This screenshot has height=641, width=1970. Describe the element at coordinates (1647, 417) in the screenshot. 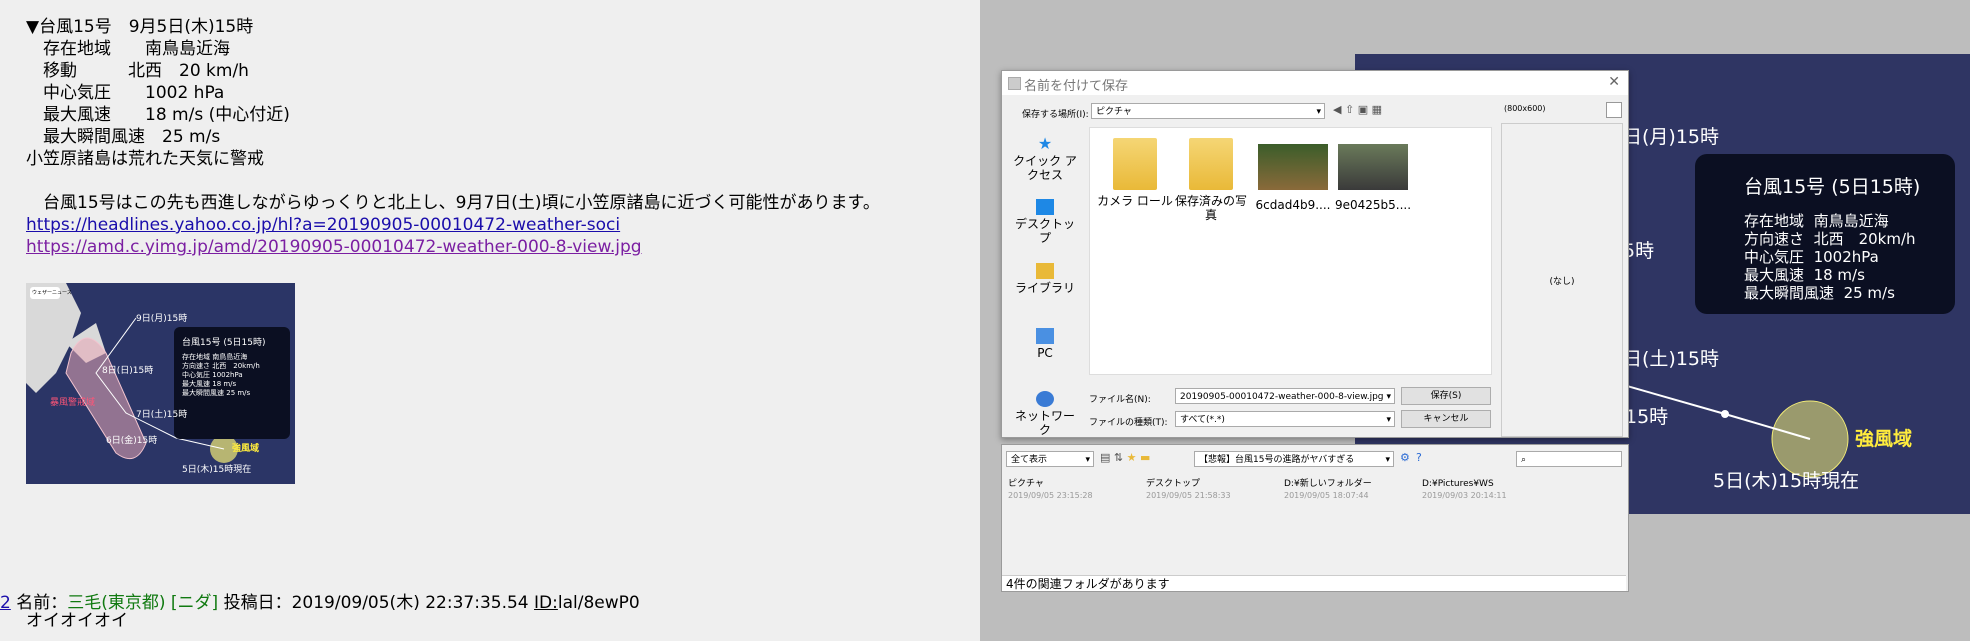

I see `map-label: 15時` at that location.